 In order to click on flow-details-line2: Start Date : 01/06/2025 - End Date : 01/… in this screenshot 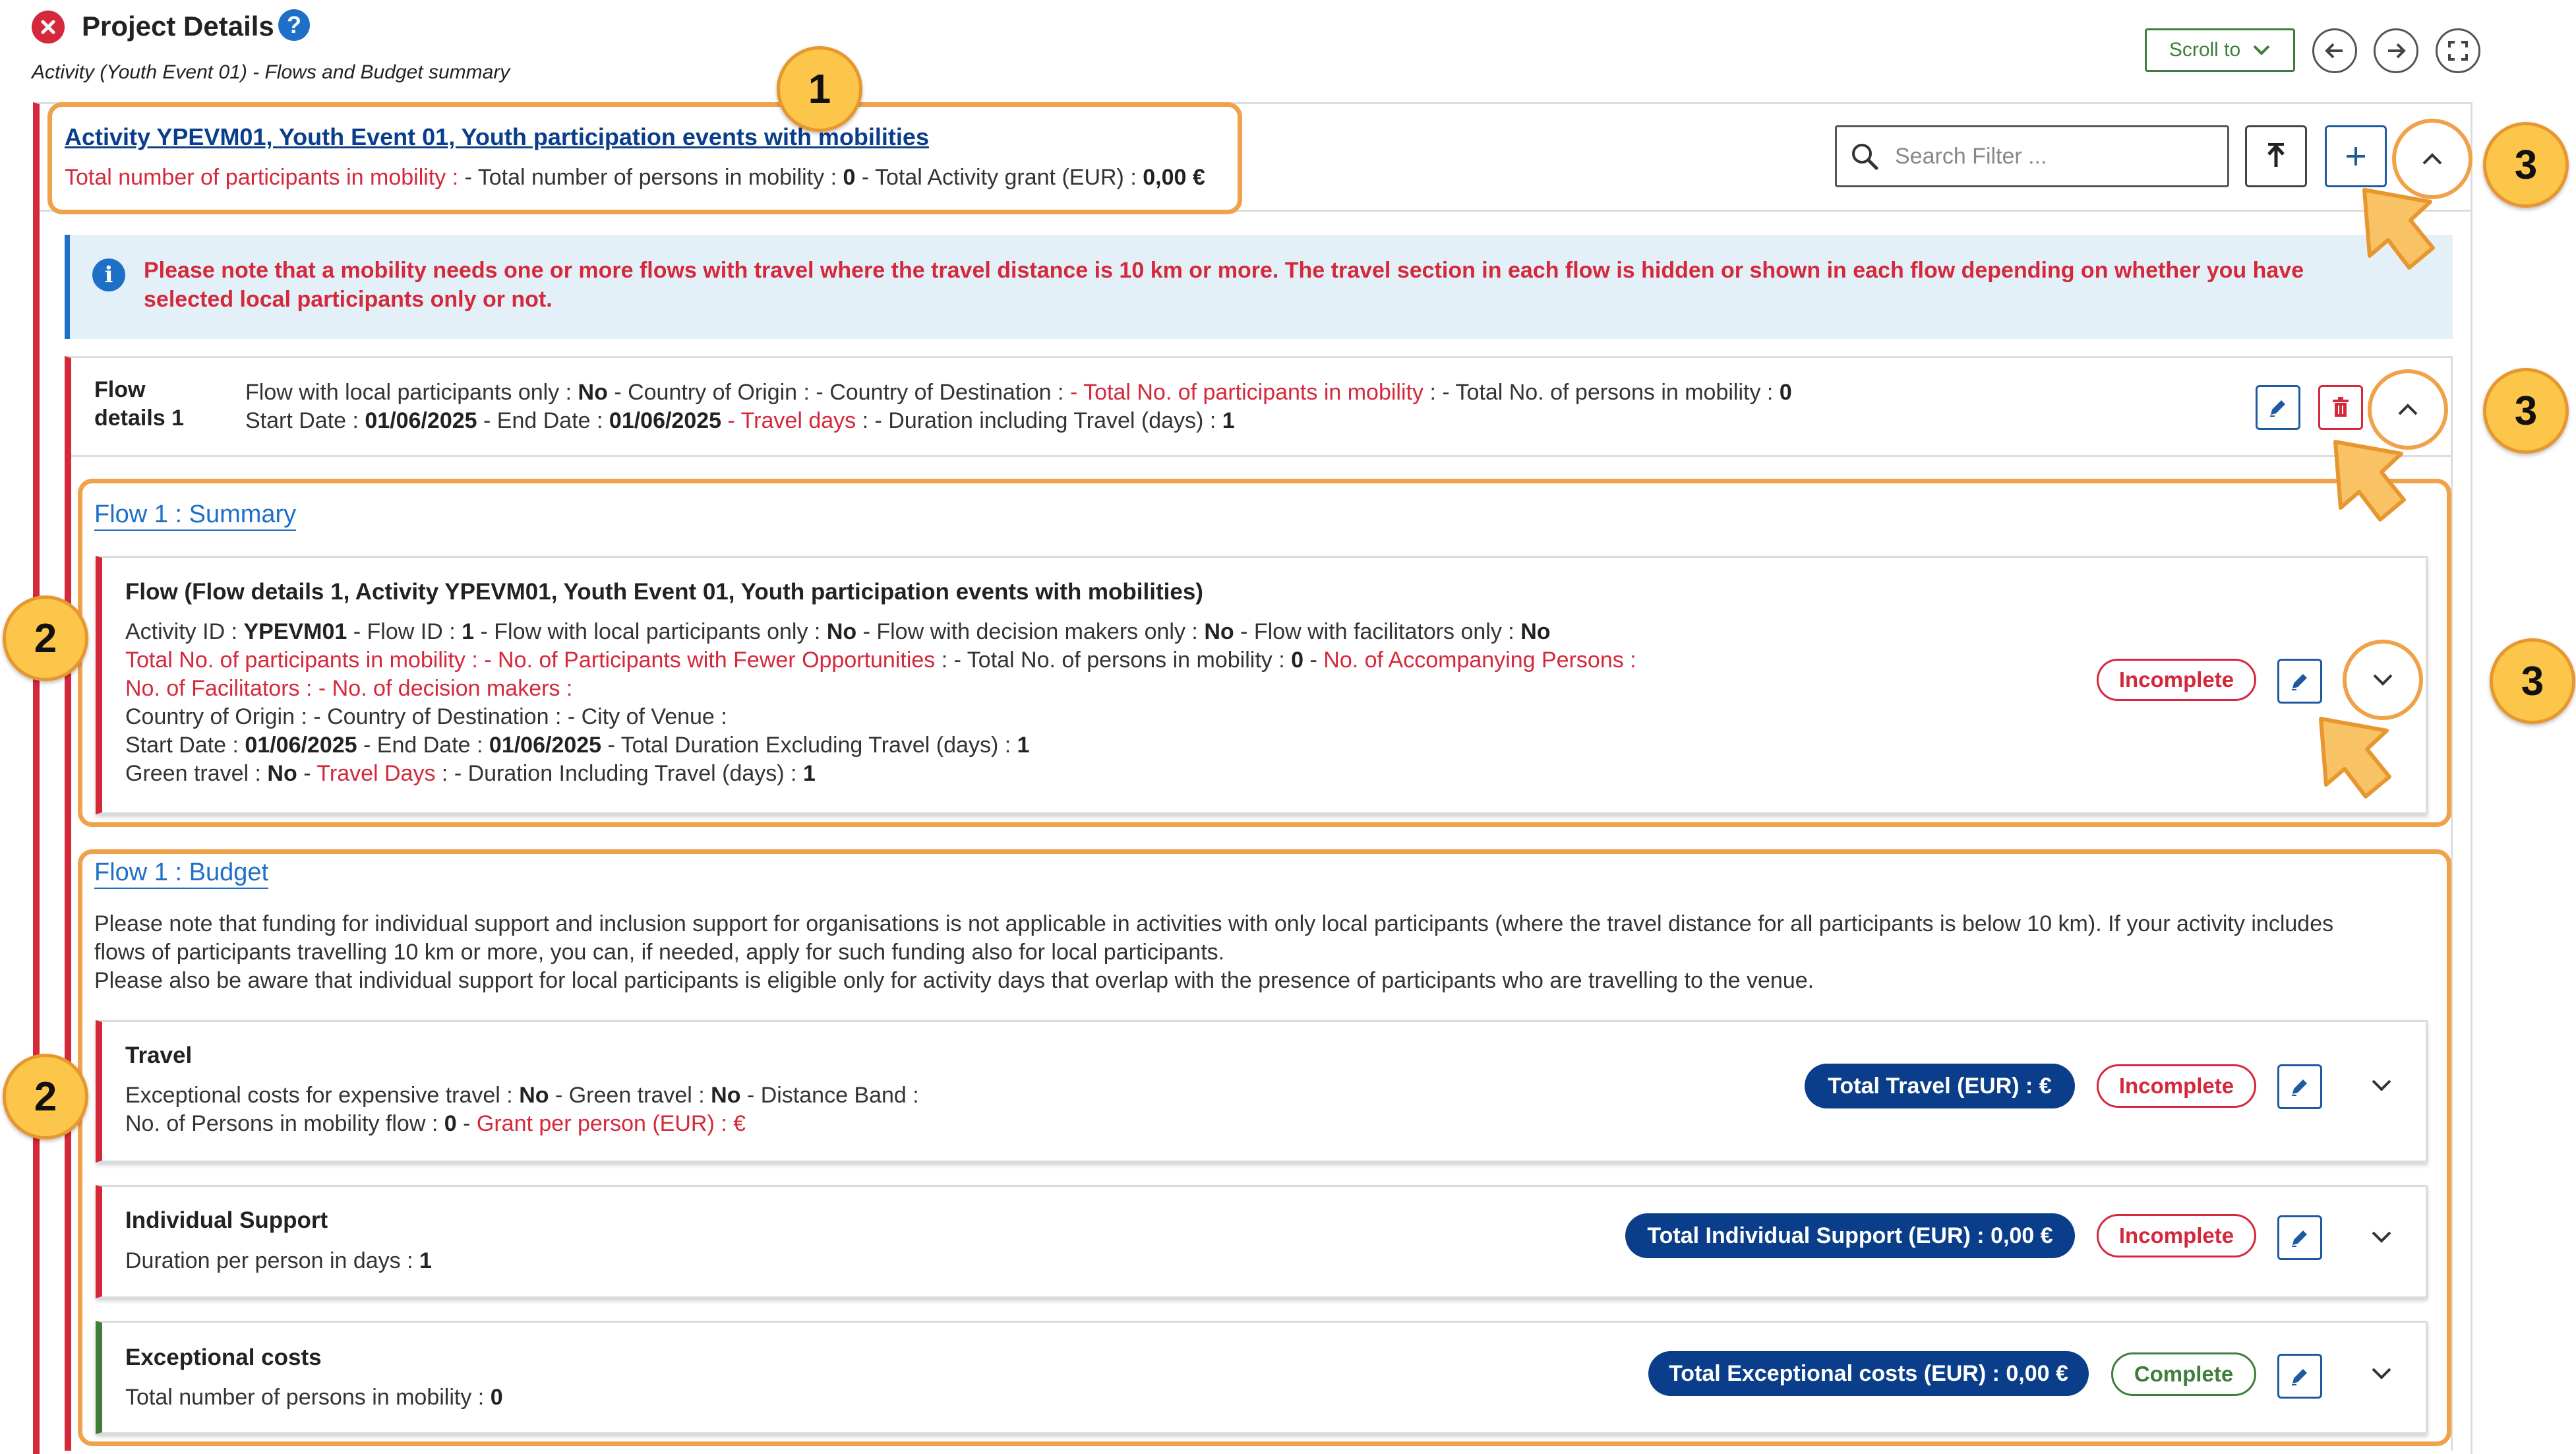, I will do `click(740, 421)`.